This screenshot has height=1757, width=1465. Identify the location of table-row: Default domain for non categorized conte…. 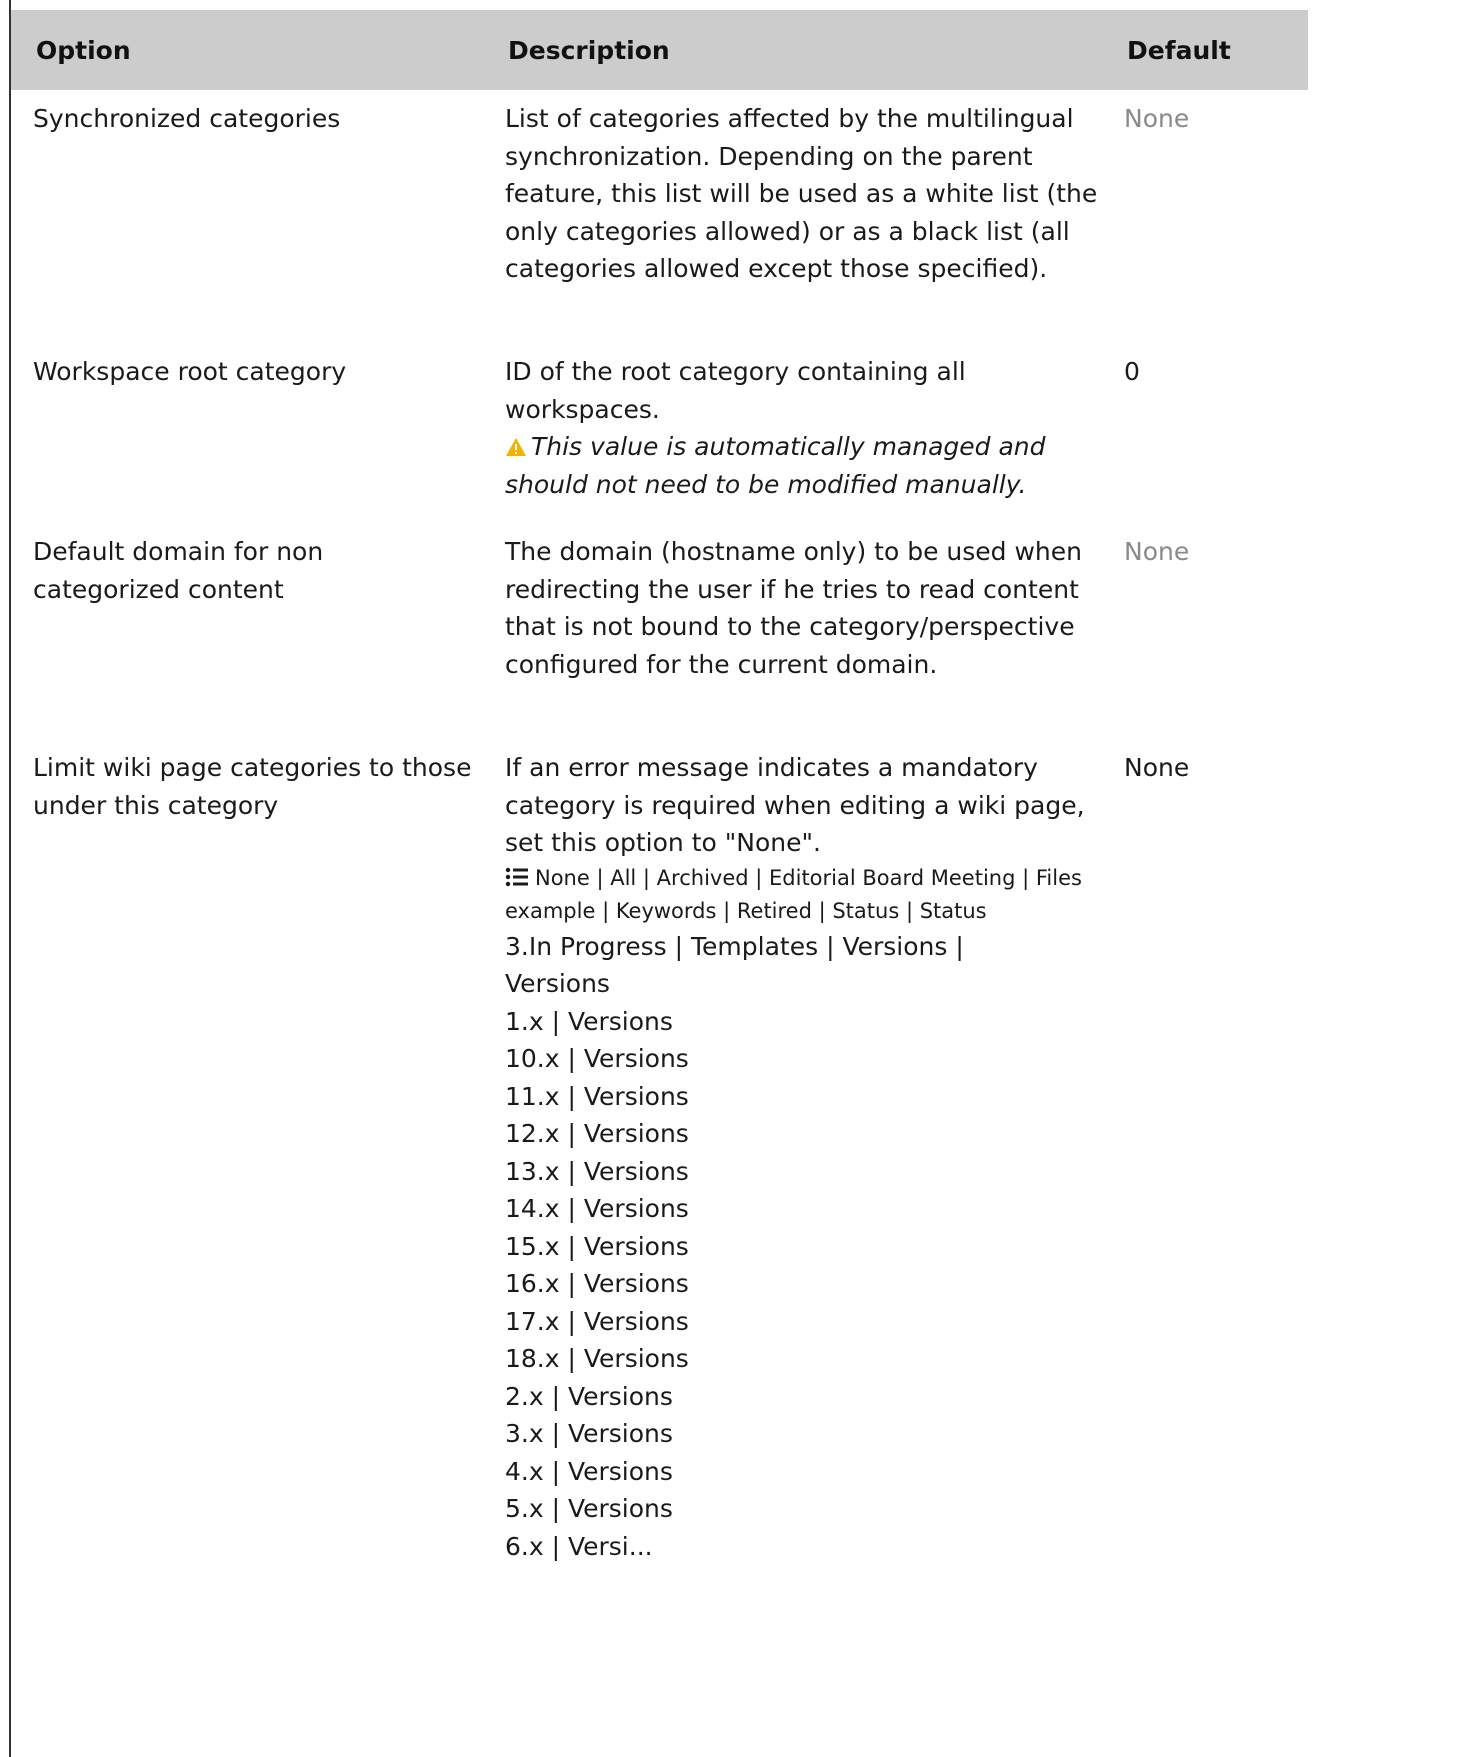
(659, 641).